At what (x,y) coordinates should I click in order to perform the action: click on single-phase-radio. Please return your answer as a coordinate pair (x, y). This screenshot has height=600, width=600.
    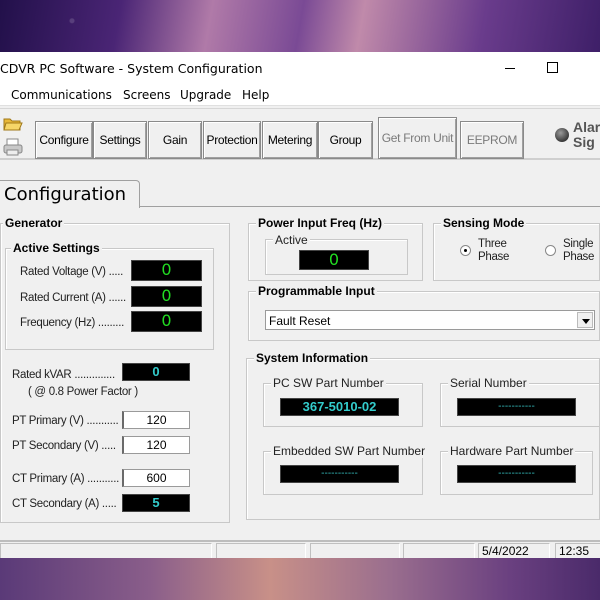
    Looking at the image, I should click on (550, 250).